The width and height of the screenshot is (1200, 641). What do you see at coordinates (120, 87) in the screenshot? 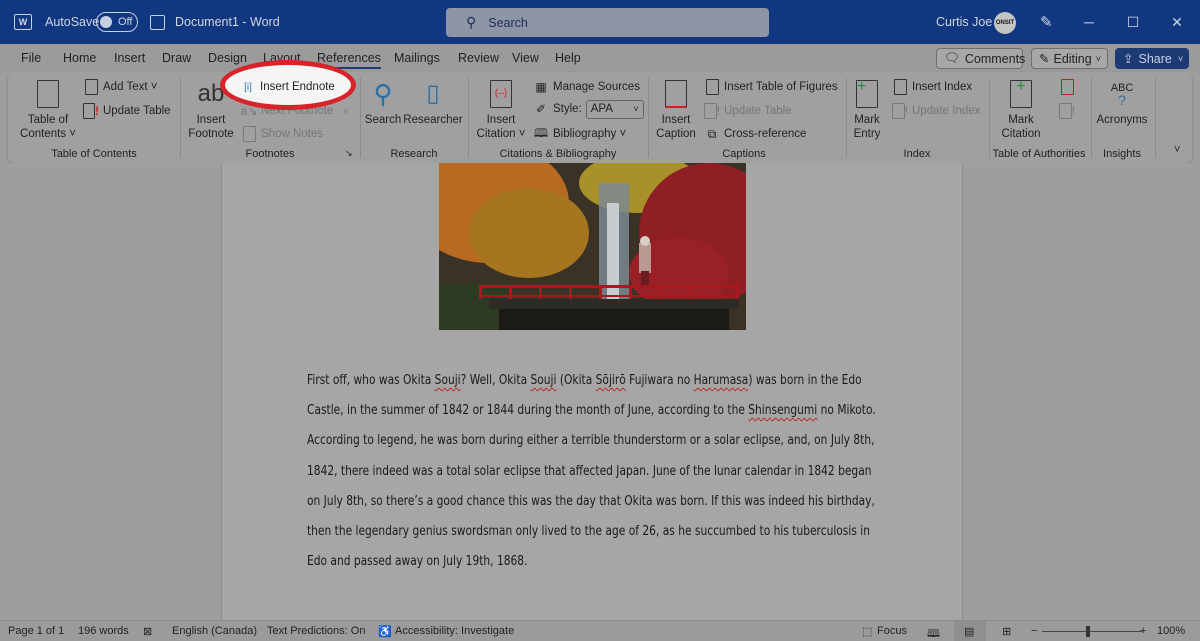
I see `add-text-button: Add Text ˅` at bounding box center [120, 87].